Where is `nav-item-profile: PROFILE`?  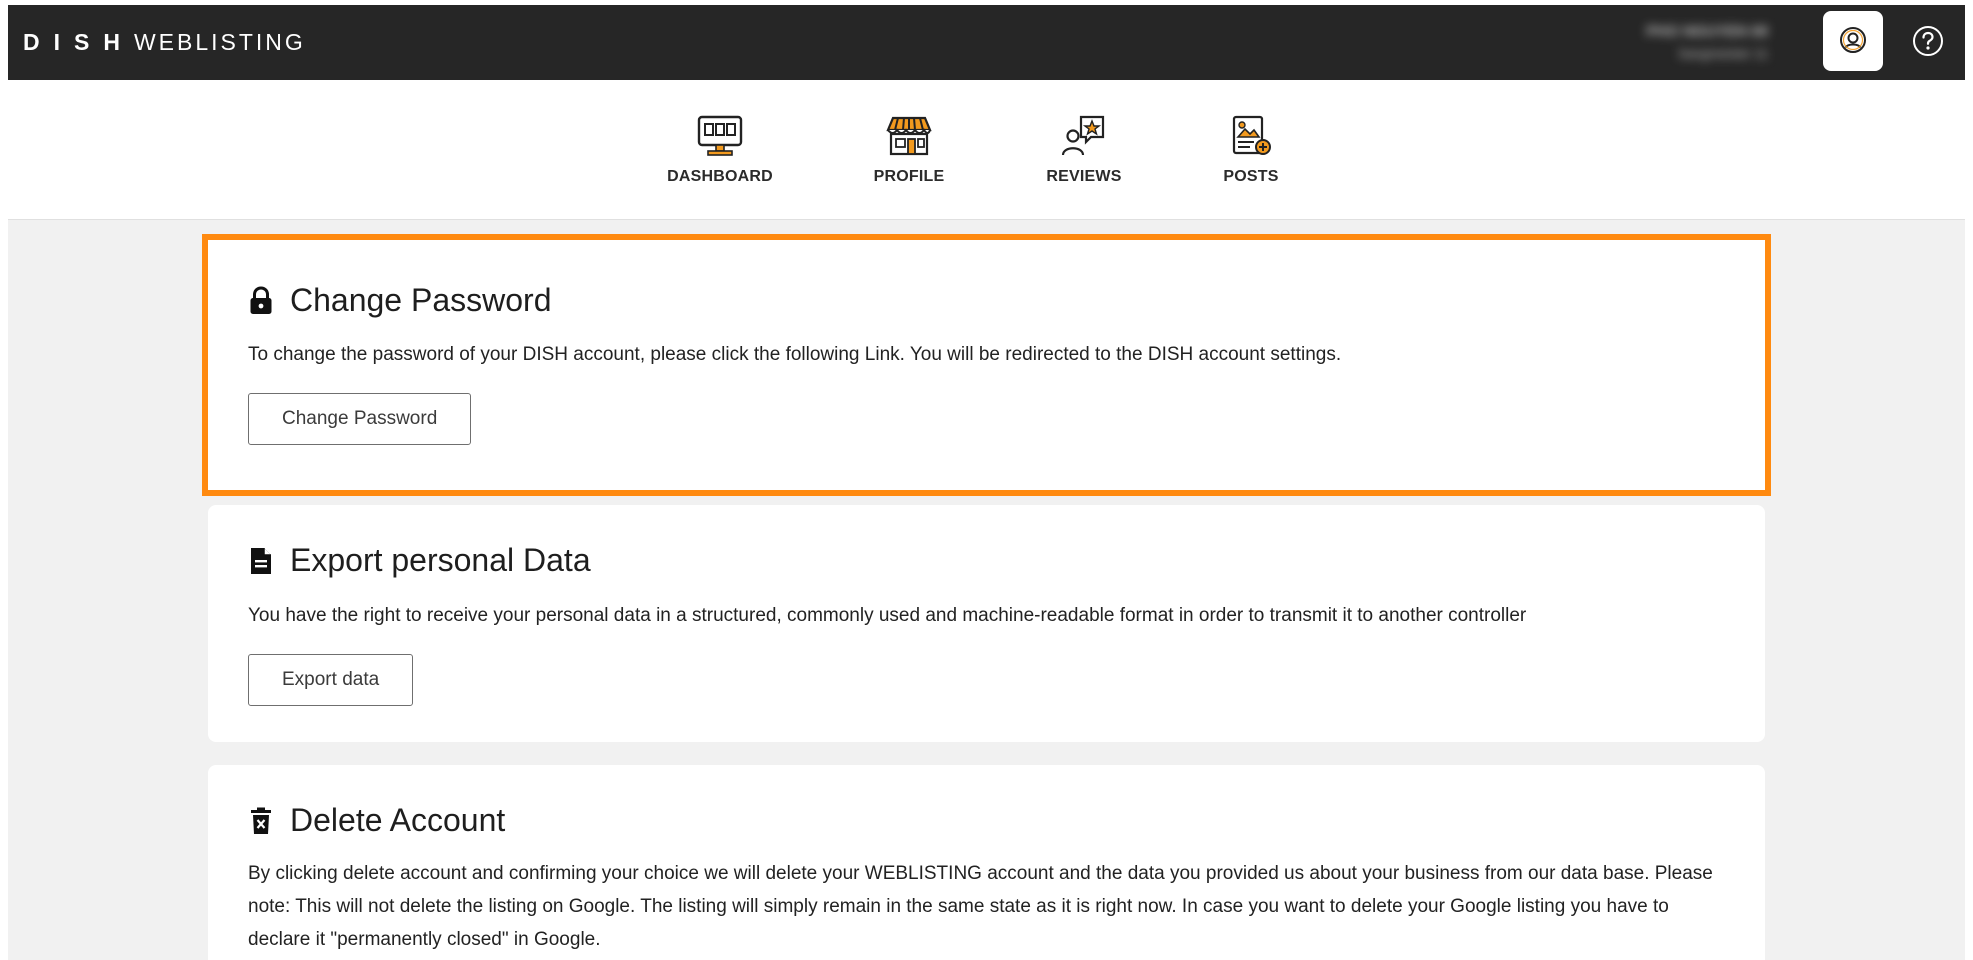
nav-item-profile: PROFILE is located at coordinates (909, 150).